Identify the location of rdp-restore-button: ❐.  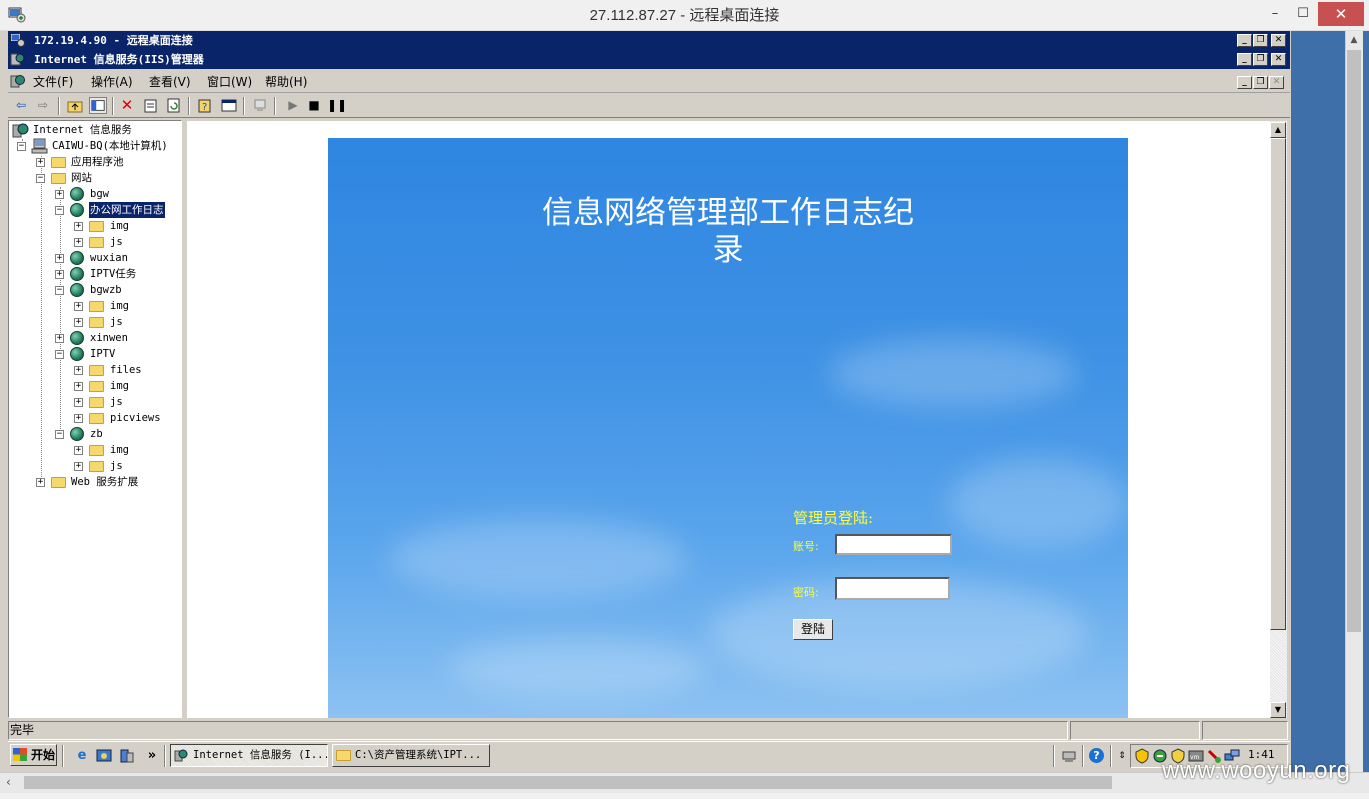
(1260, 40).